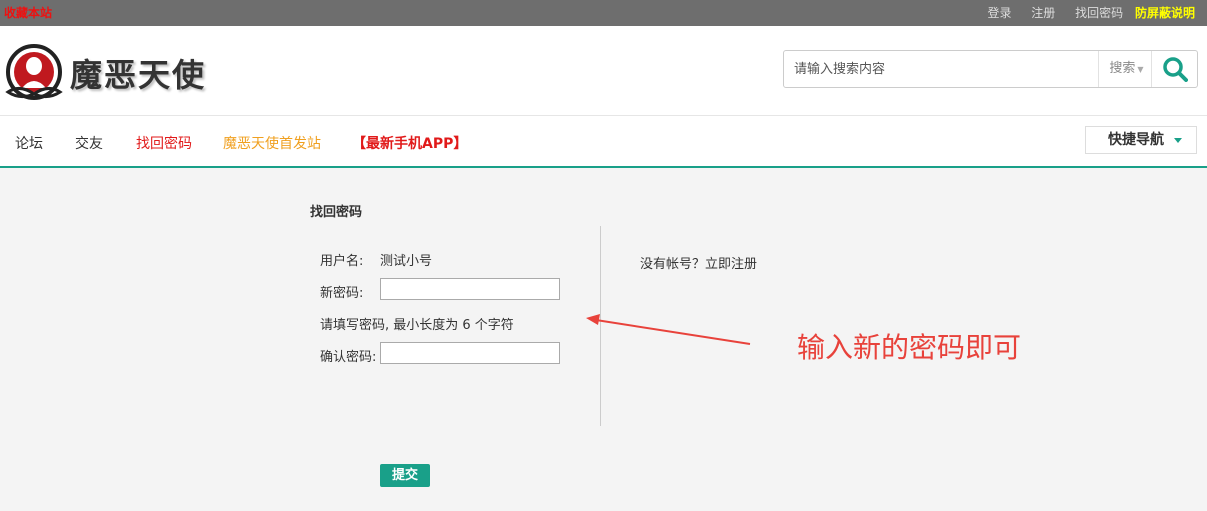 Image resolution: width=1207 pixels, height=511 pixels. Describe the element at coordinates (1043, 13) in the screenshot. I see `register-link: 注册` at that location.